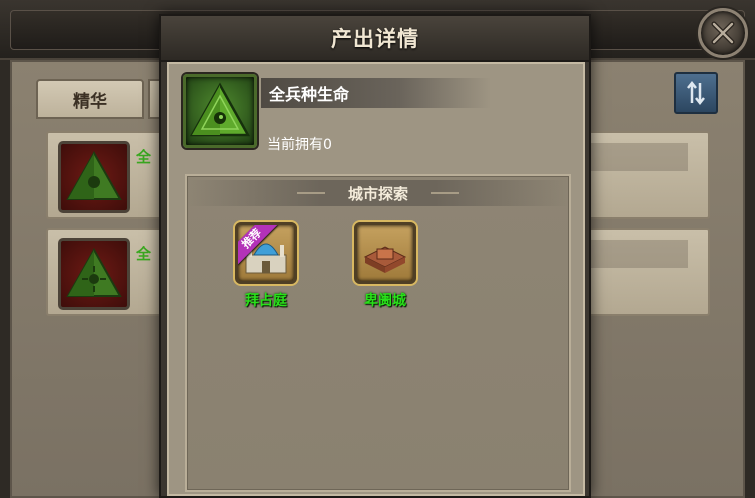 The height and width of the screenshot is (498, 755). I want to click on green-pyramid-eye-icon, so click(94, 272).